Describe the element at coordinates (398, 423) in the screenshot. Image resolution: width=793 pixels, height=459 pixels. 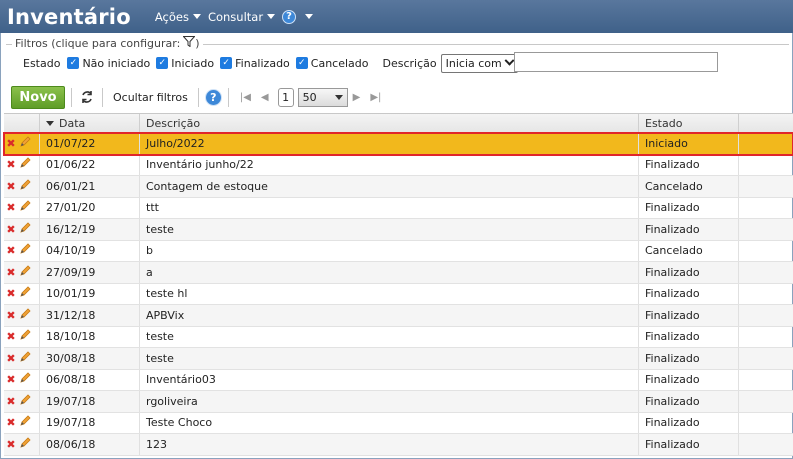
I see `table-row: ✖ 19/07/18 Teste Choco Finalizado` at that location.